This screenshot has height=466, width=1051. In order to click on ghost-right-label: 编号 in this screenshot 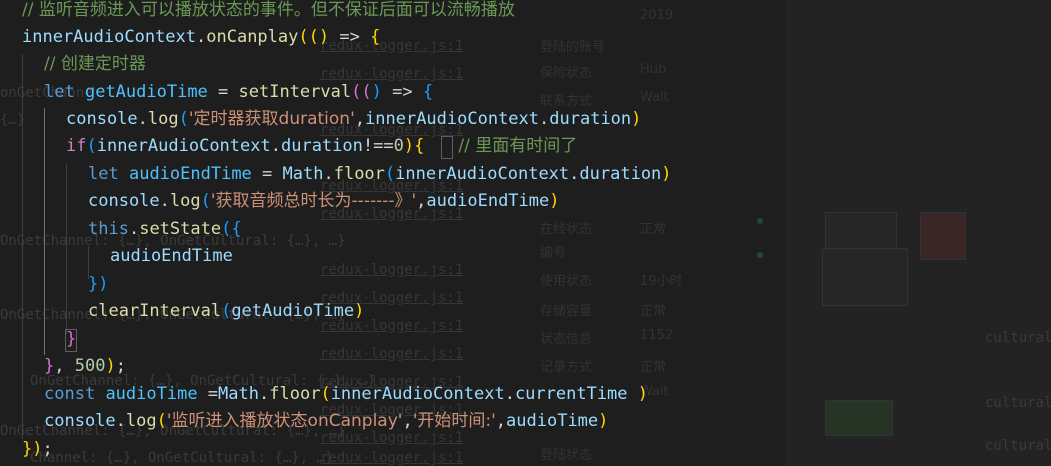, I will do `click(553, 253)`.